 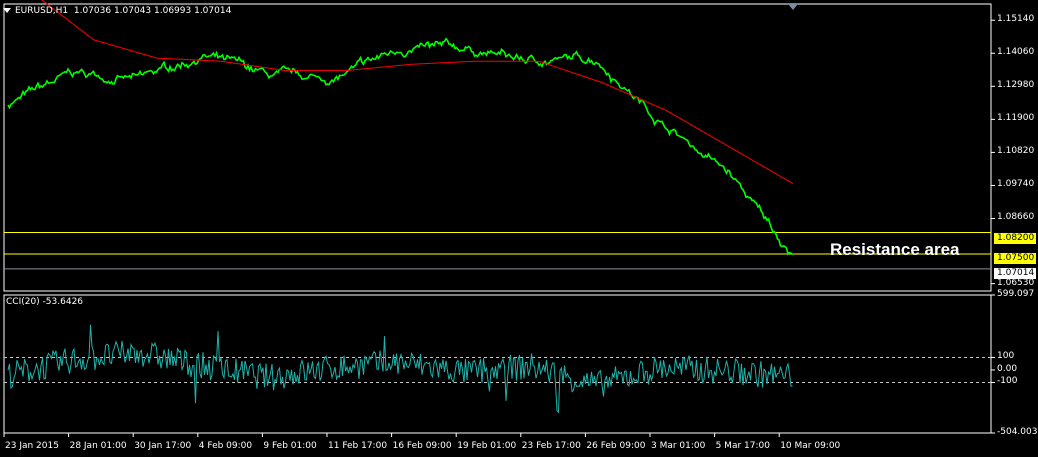 What do you see at coordinates (1015, 238) in the screenshot?
I see `zone-upper-badge: 1.08200` at bounding box center [1015, 238].